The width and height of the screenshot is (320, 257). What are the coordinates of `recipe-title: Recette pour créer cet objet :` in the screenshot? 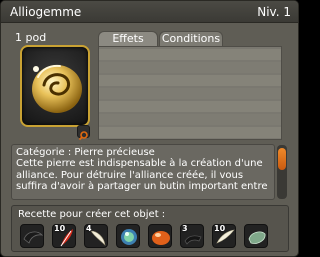 It's located at (92, 214).